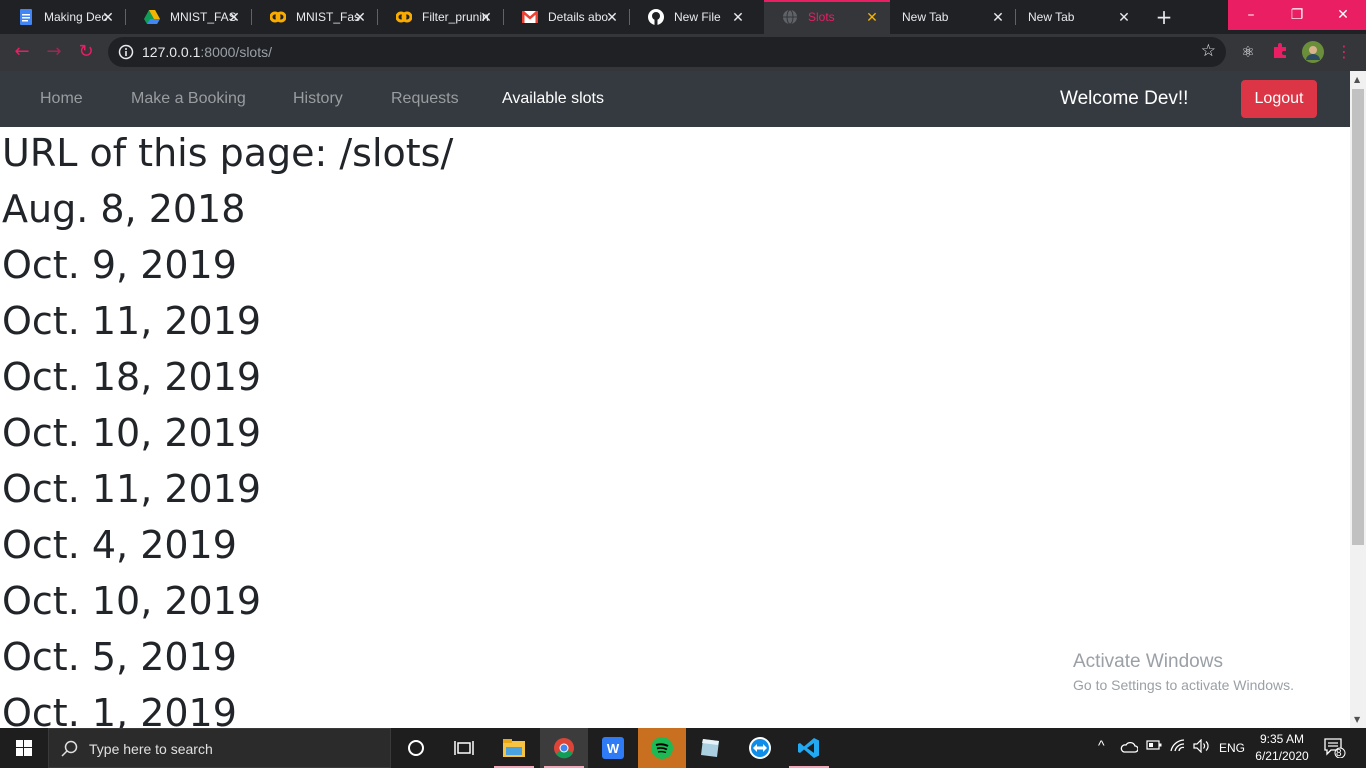 Image resolution: width=1366 pixels, height=772 pixels. What do you see at coordinates (760, 748) in the screenshot?
I see `teamviewer-icon` at bounding box center [760, 748].